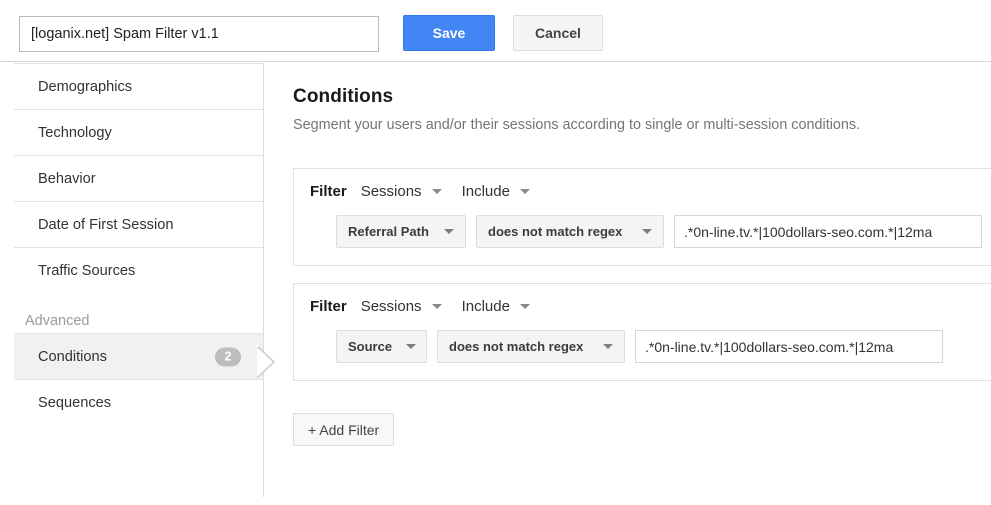 The height and width of the screenshot is (505, 991). I want to click on status-badge: 2, so click(228, 356).